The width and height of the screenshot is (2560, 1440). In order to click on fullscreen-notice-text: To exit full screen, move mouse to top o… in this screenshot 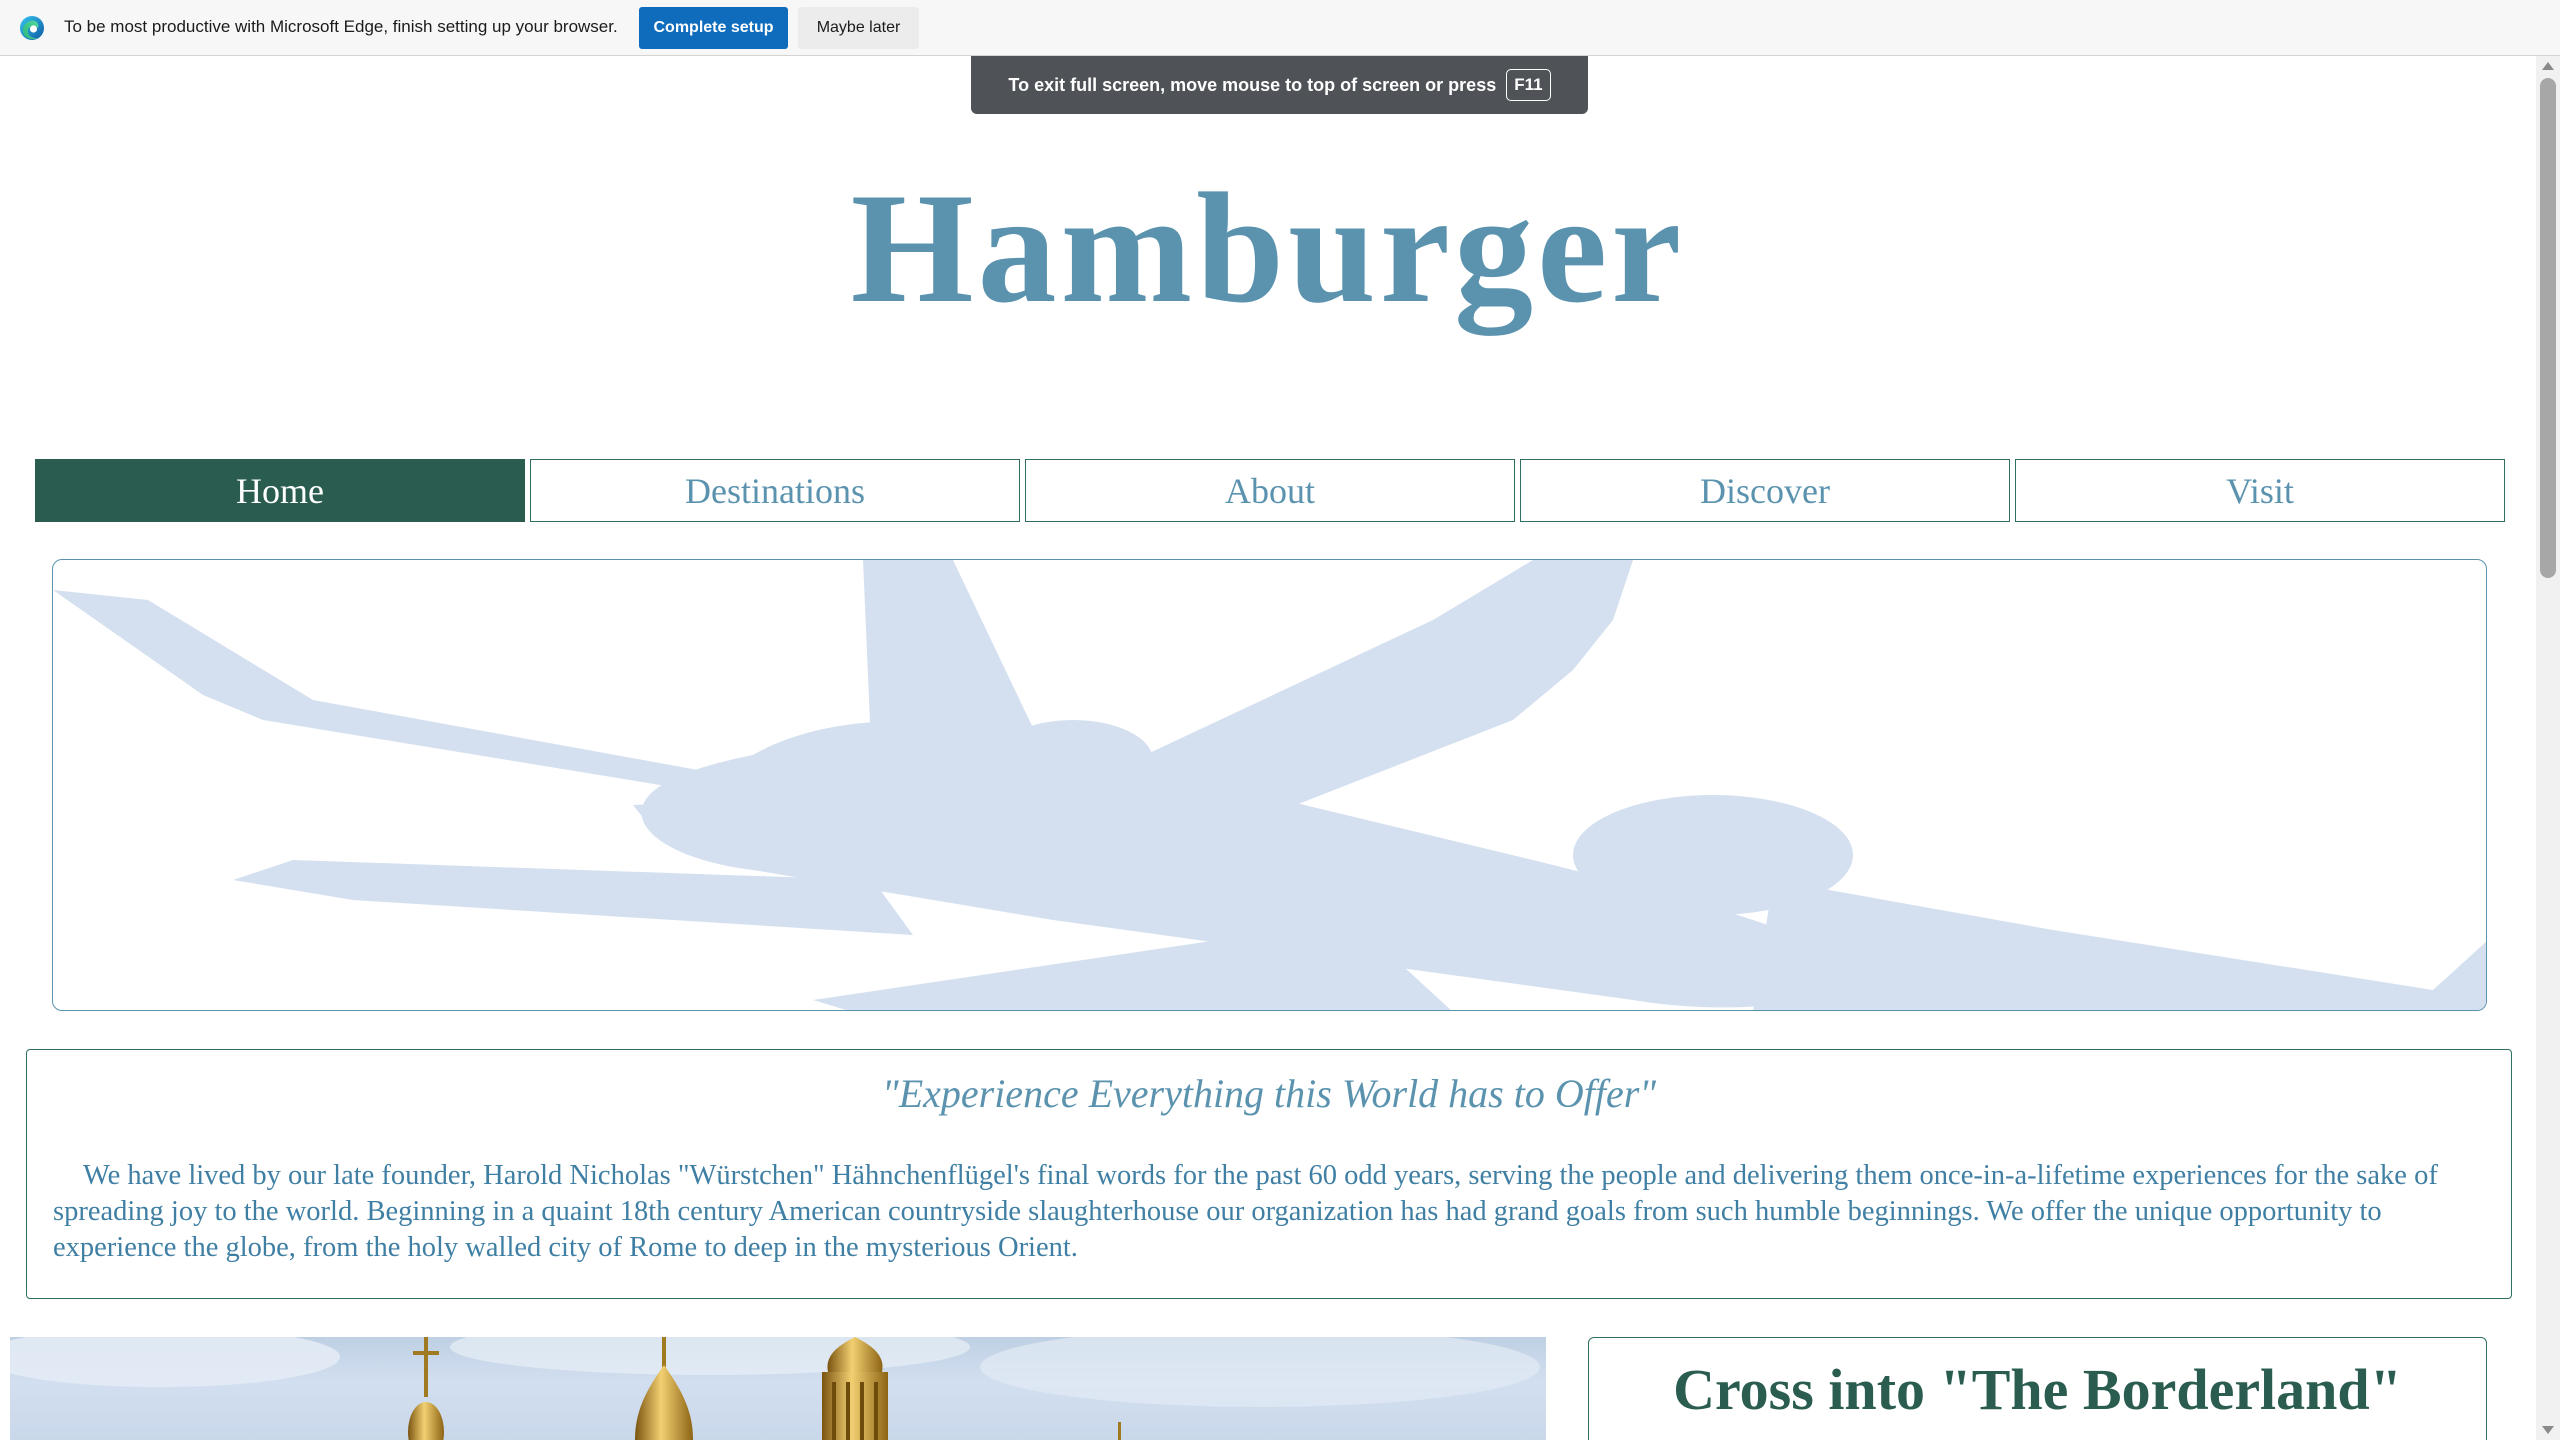, I will do `click(1252, 84)`.